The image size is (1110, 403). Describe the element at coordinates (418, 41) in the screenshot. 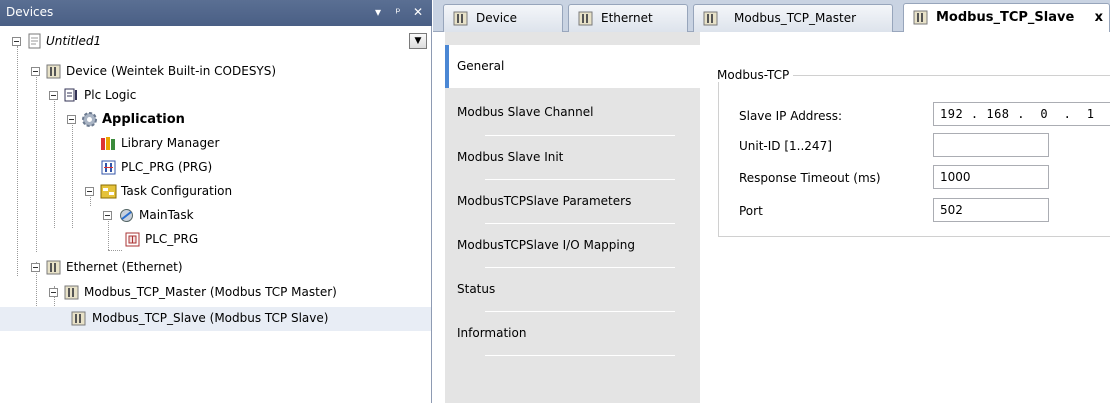

I see `tree-dropdown-button: ▼` at that location.